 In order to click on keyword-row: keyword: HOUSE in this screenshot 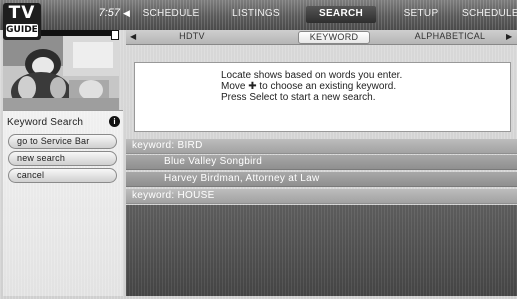, I will do `click(321, 196)`.